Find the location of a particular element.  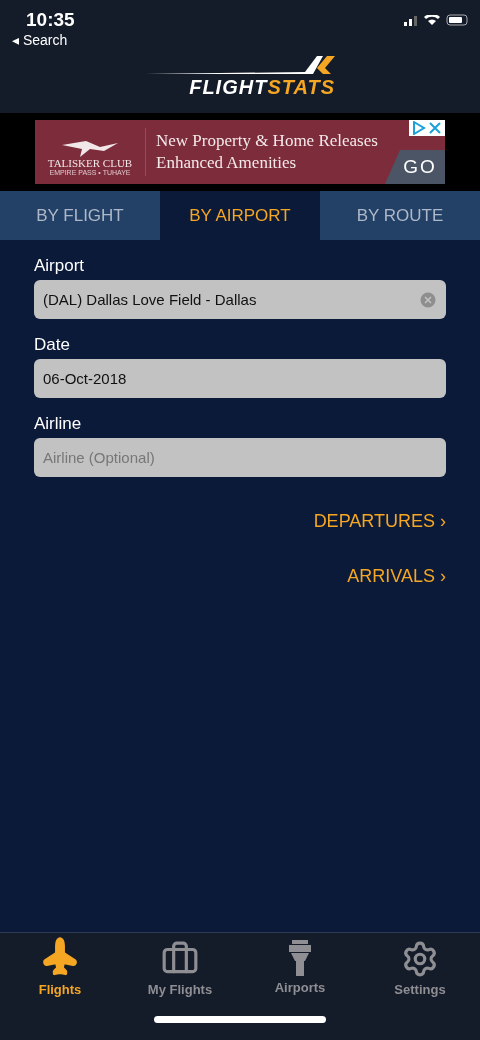

input-field: Airline (Optional) is located at coordinates (240, 457).